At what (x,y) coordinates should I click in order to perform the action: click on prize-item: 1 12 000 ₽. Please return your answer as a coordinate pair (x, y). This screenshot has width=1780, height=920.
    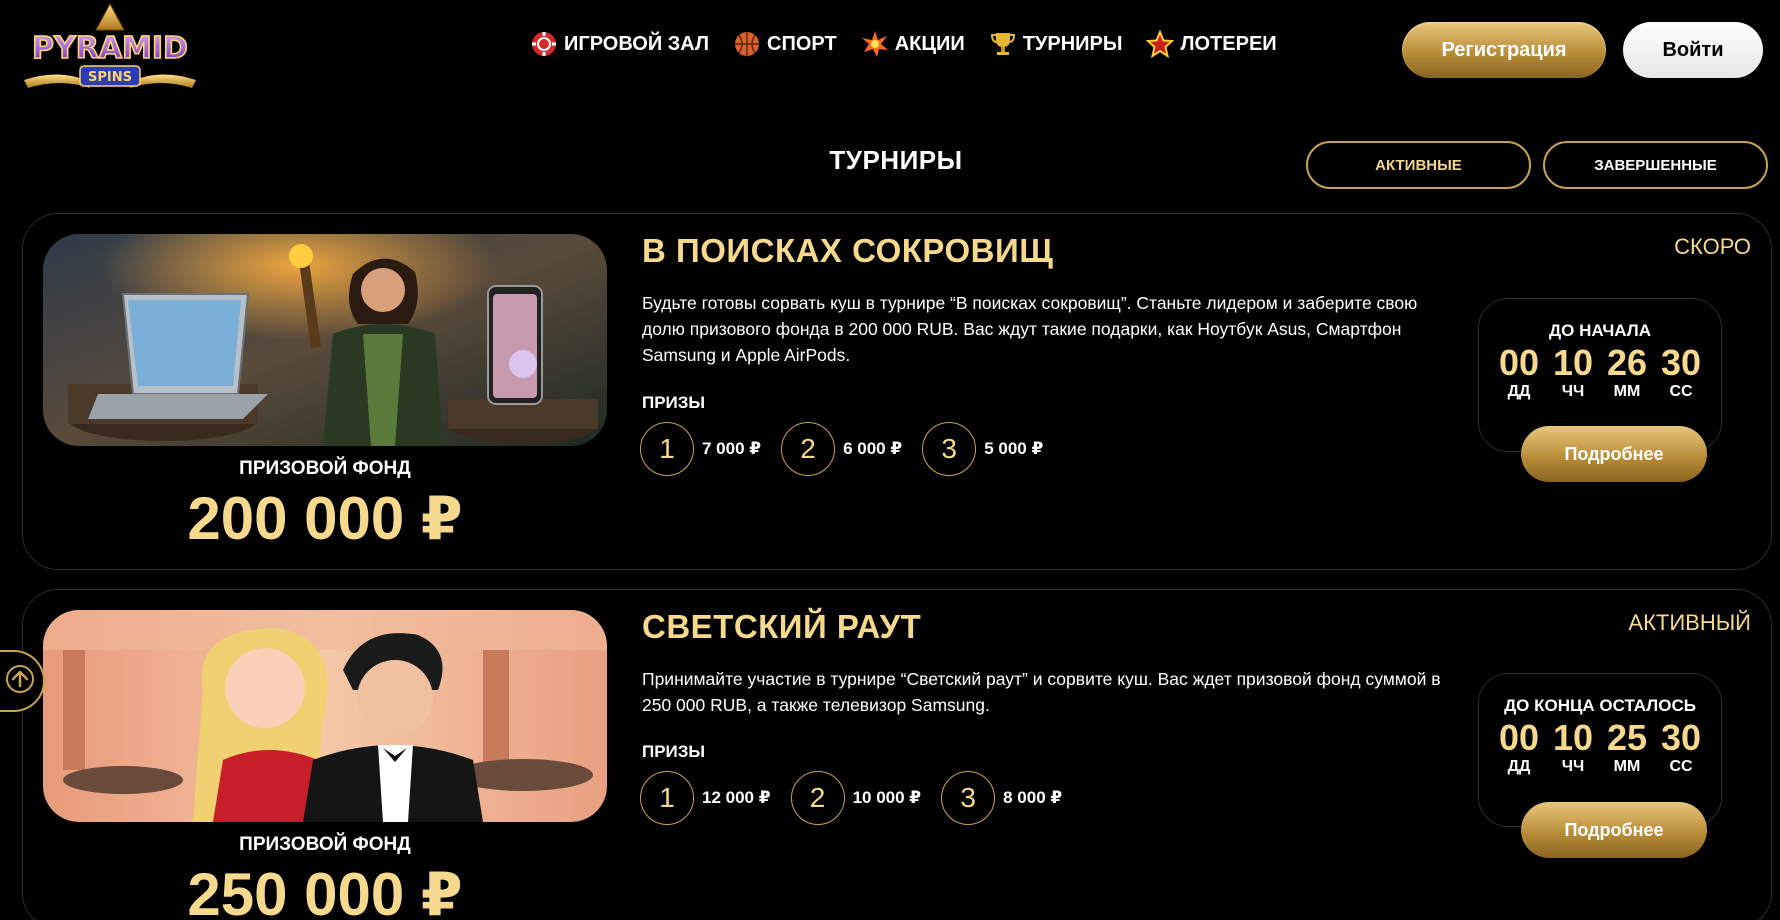
    Looking at the image, I should click on (705, 798).